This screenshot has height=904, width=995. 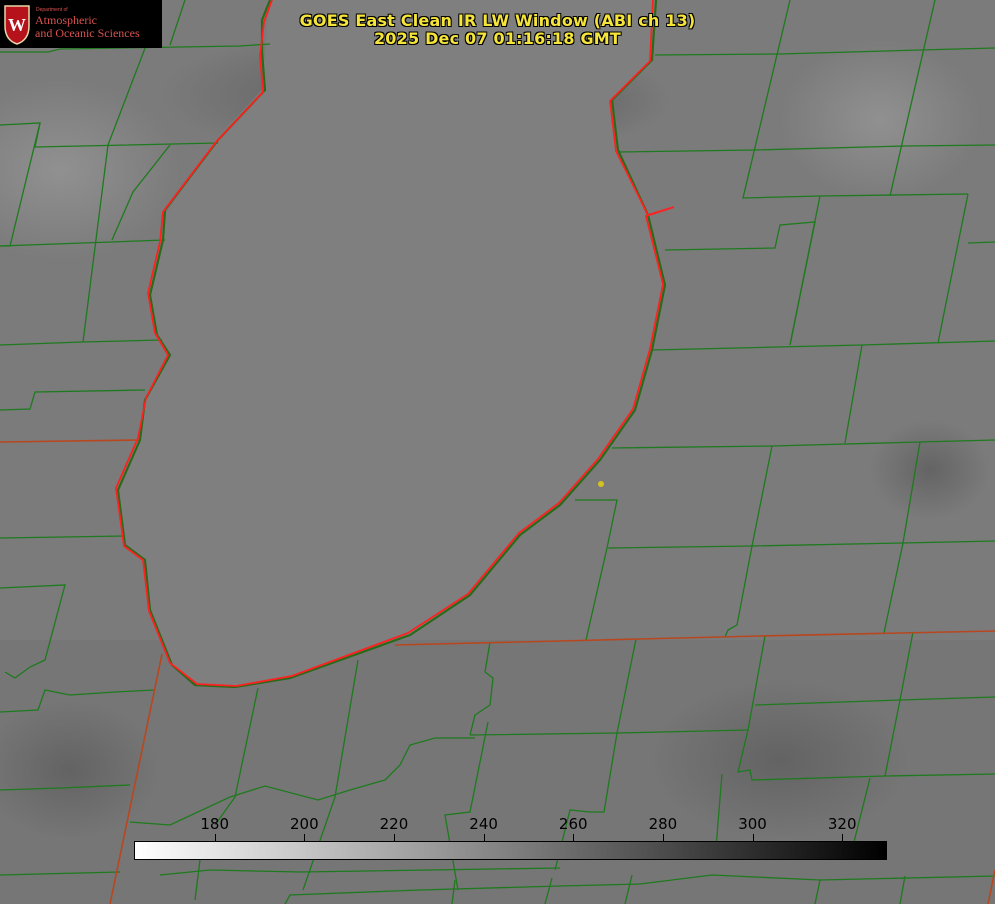 I want to click on station-marker, so click(x=601, y=484).